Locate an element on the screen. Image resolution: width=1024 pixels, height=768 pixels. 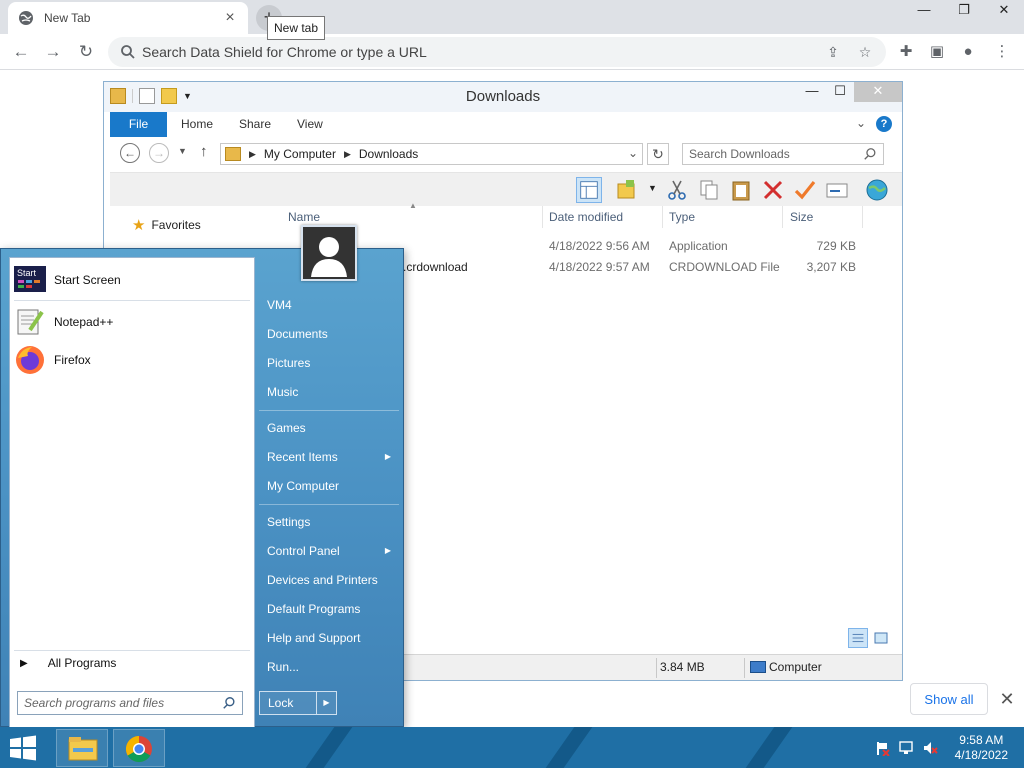
explorer-search-input is located at coordinates (768, 154).